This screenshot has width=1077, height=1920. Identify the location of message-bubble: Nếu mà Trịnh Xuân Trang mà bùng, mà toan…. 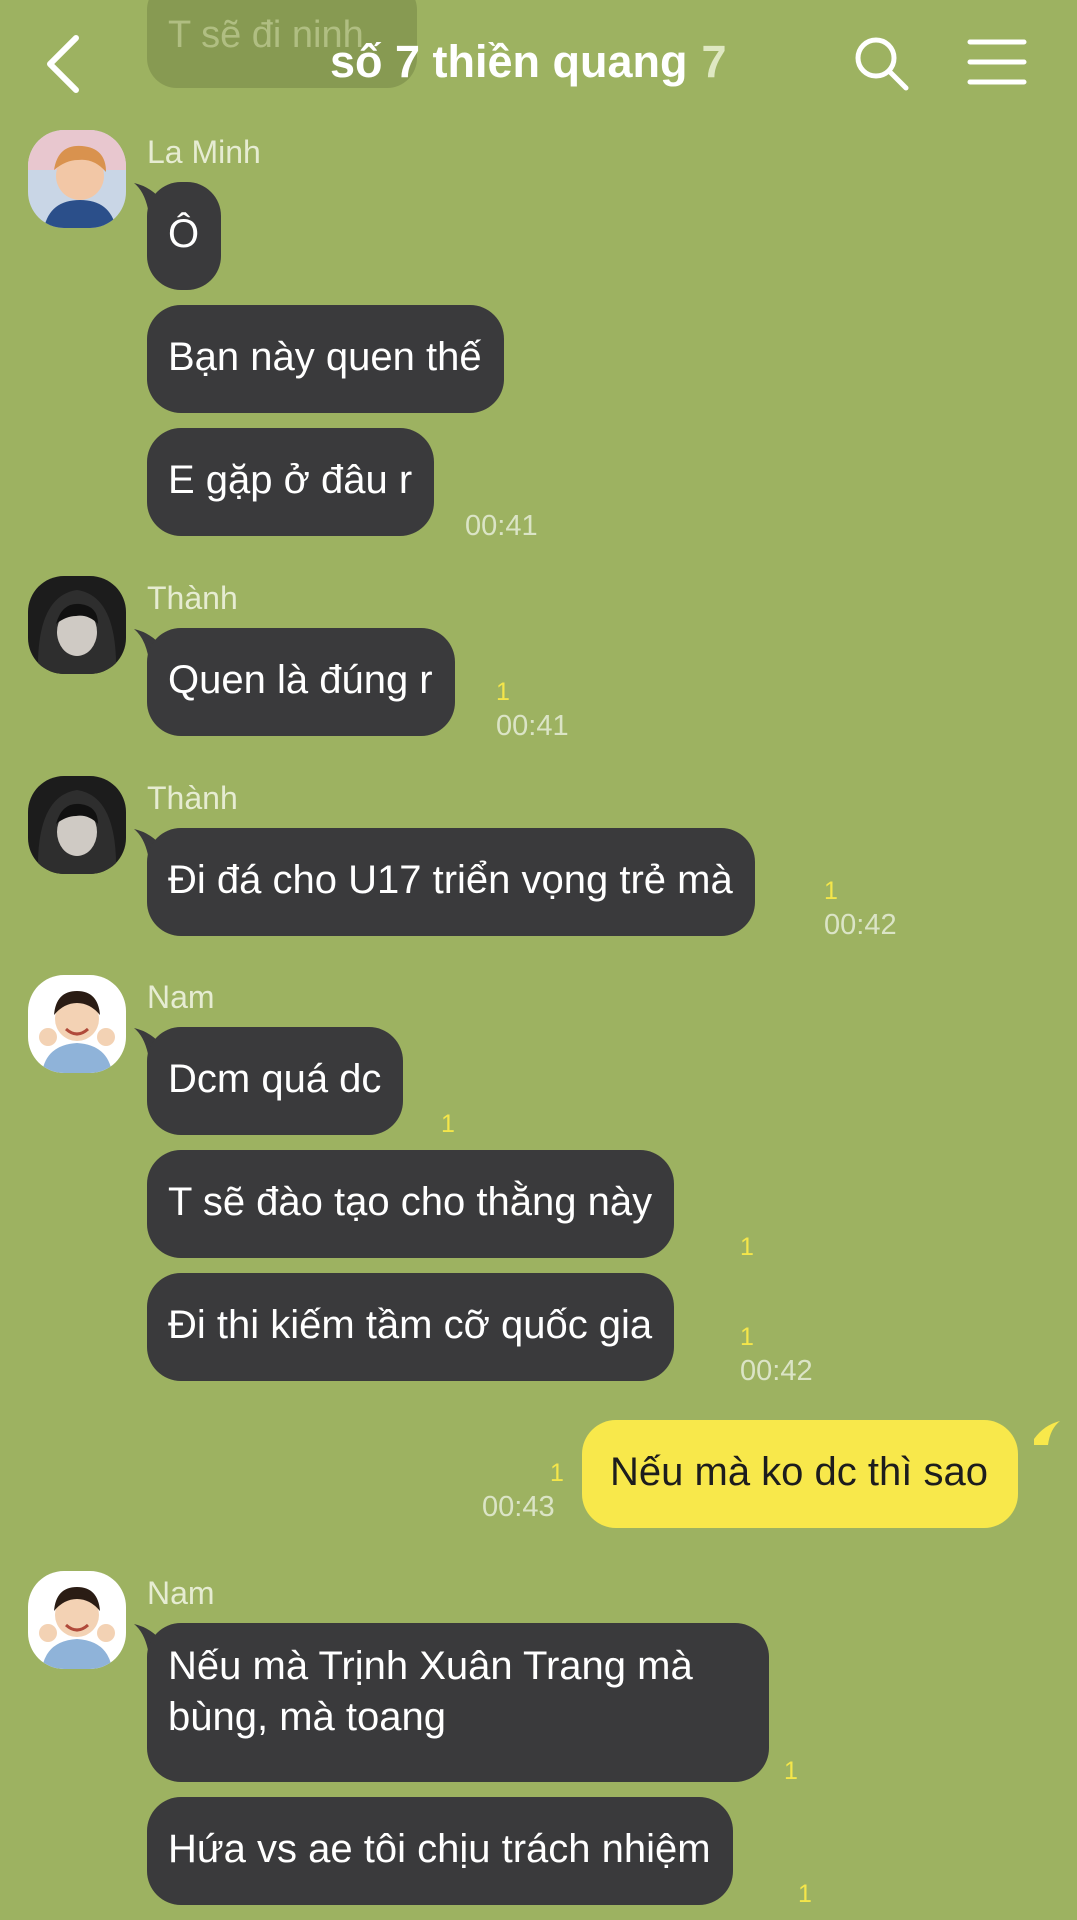
(458, 1702).